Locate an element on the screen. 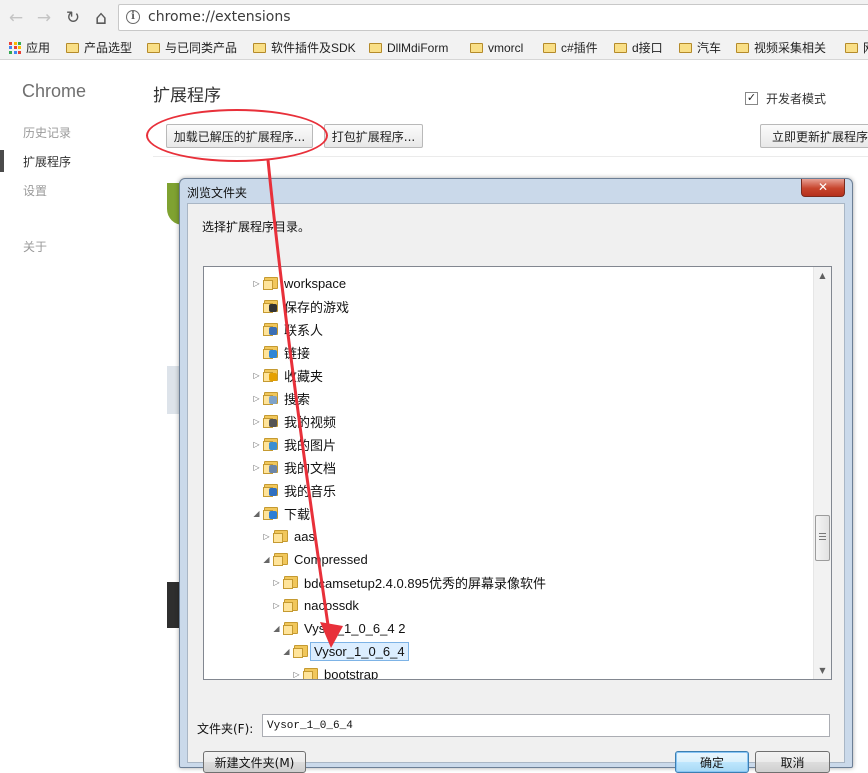 The height and width of the screenshot is (773, 868). tree-item: ▷ 收藏夹 is located at coordinates (287, 375).